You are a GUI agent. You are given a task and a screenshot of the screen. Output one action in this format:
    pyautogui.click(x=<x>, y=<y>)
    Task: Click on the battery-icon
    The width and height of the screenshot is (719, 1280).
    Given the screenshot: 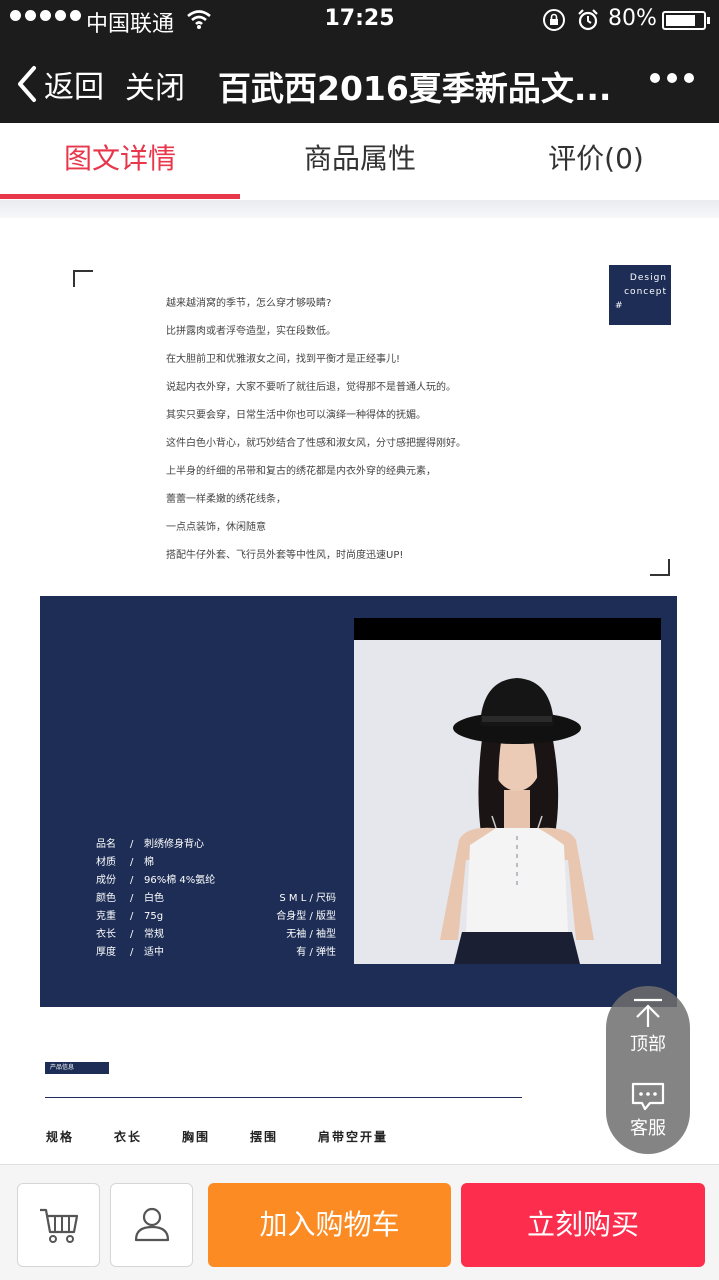 What is the action you would take?
    pyautogui.click(x=686, y=20)
    